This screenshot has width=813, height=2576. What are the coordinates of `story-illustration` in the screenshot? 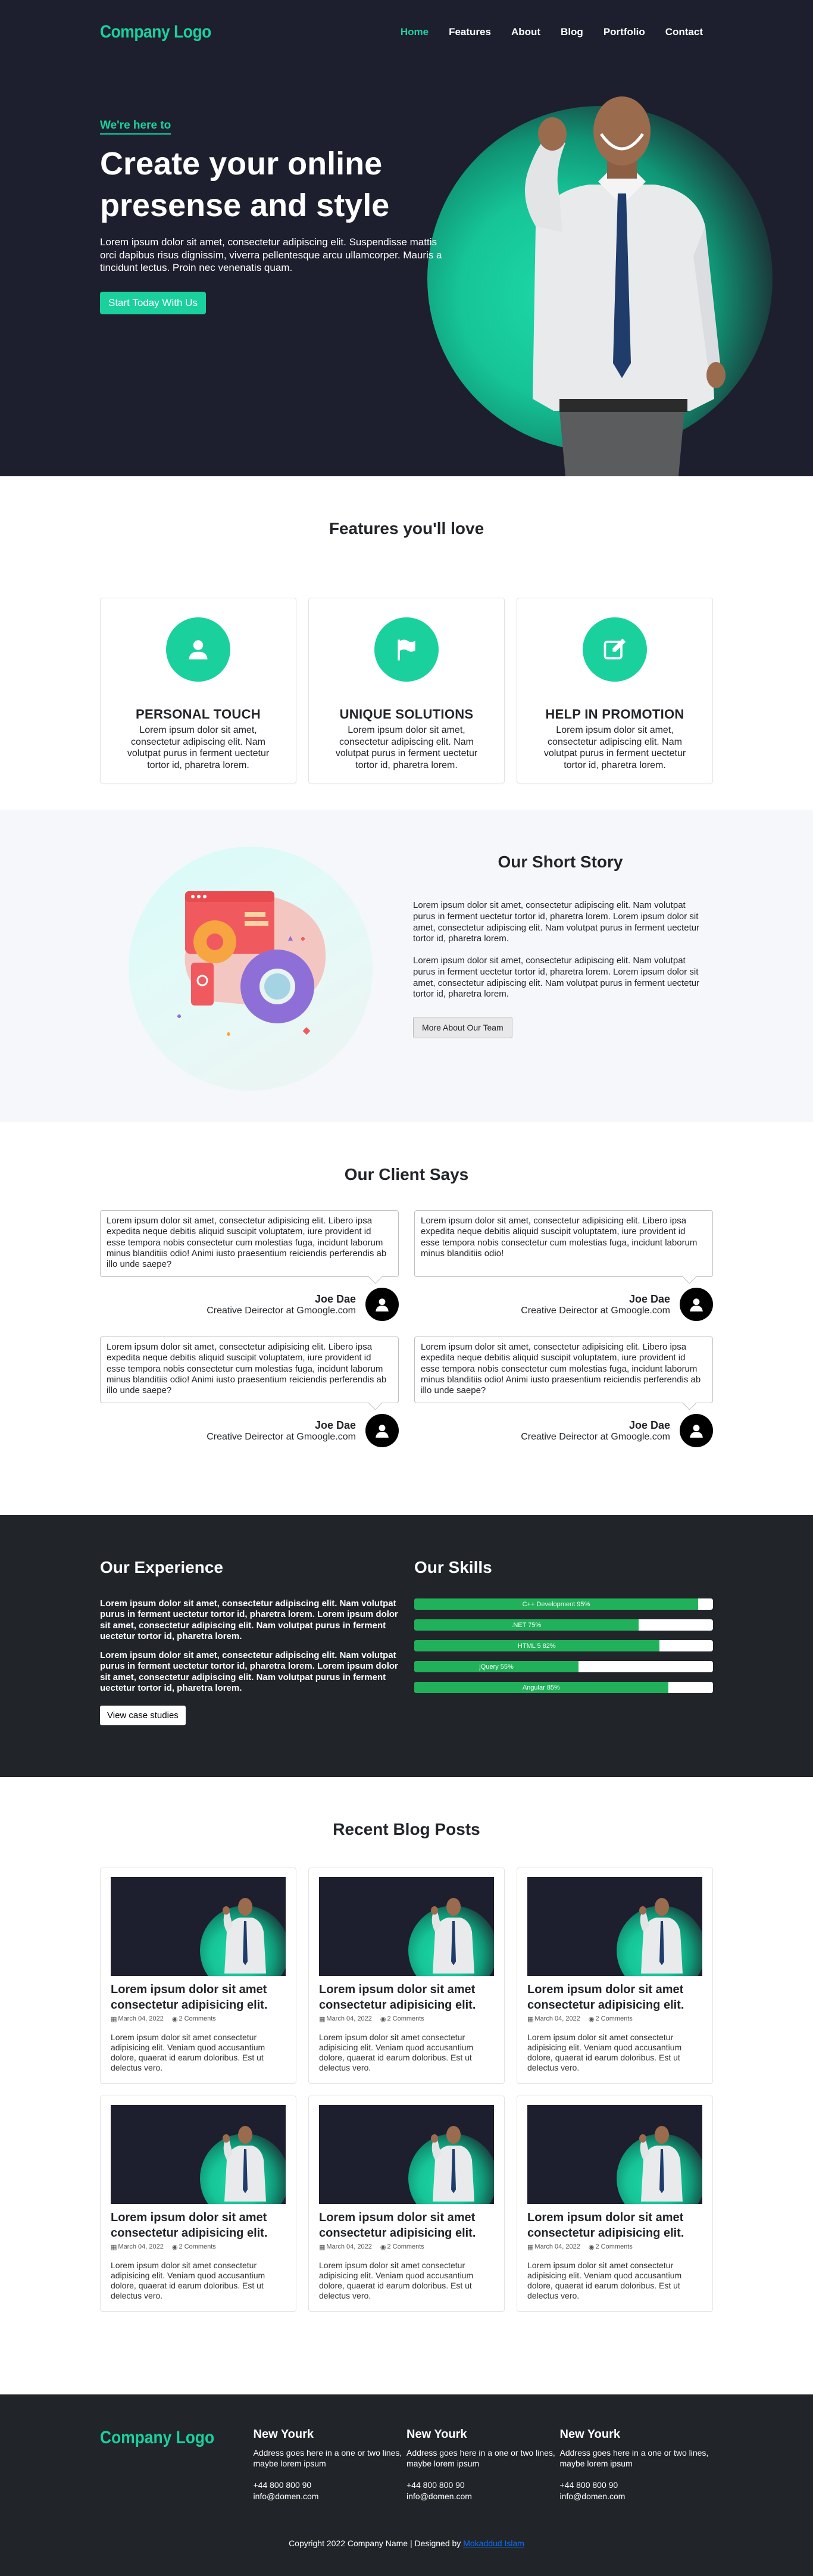 It's located at (251, 969).